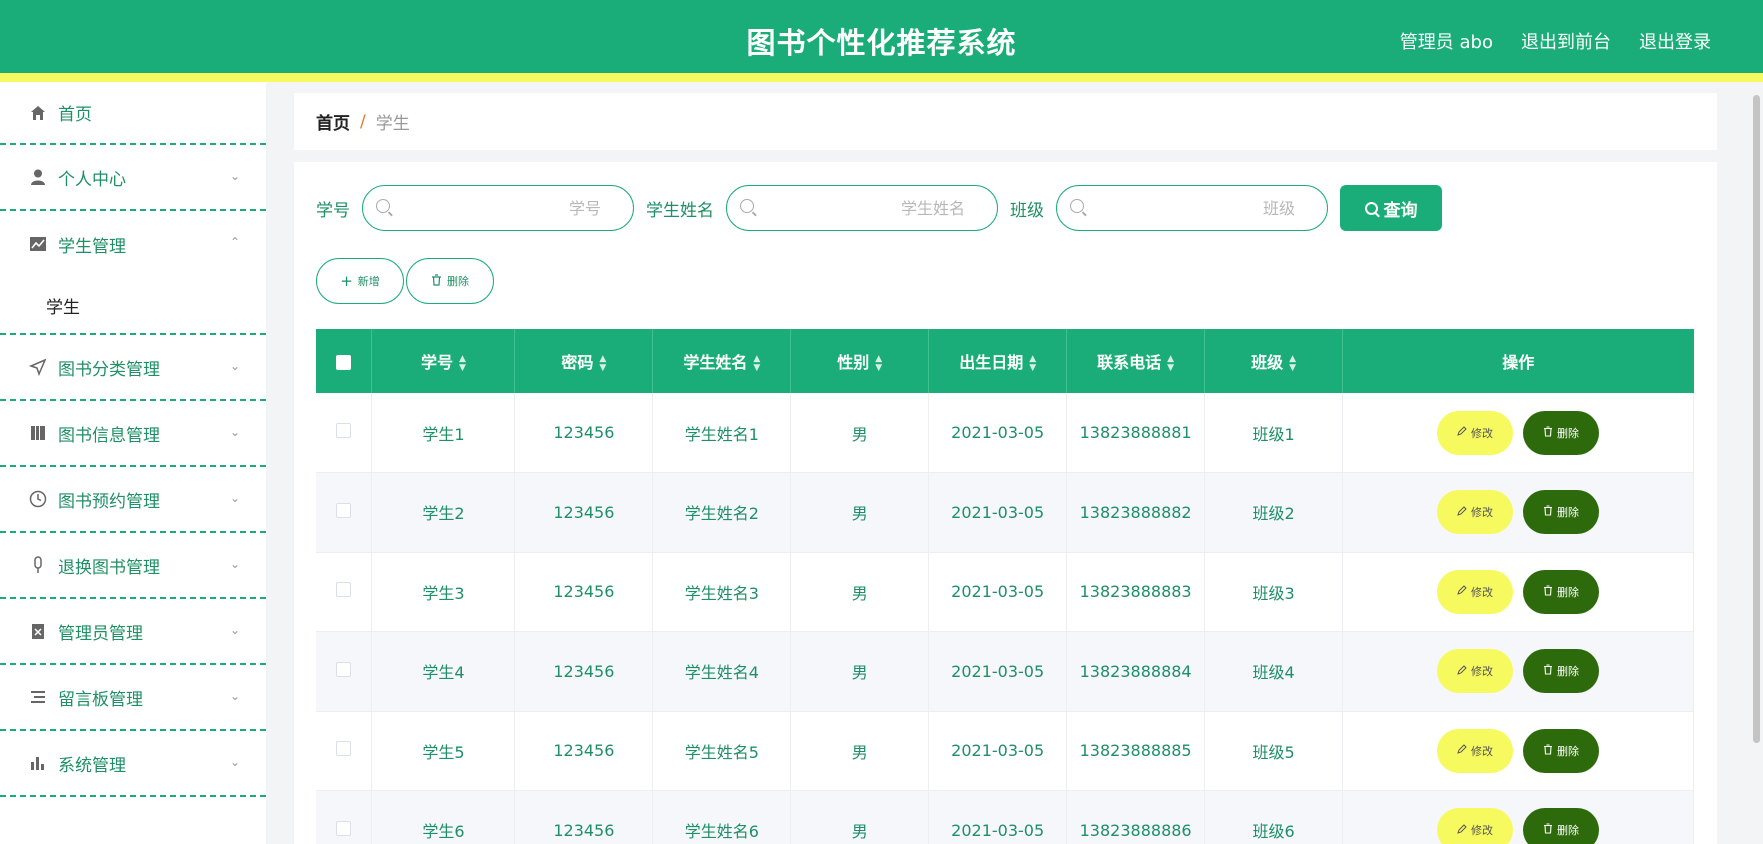 Image resolution: width=1763 pixels, height=844 pixels. I want to click on cell-phone: 13823888881, so click(1136, 433).